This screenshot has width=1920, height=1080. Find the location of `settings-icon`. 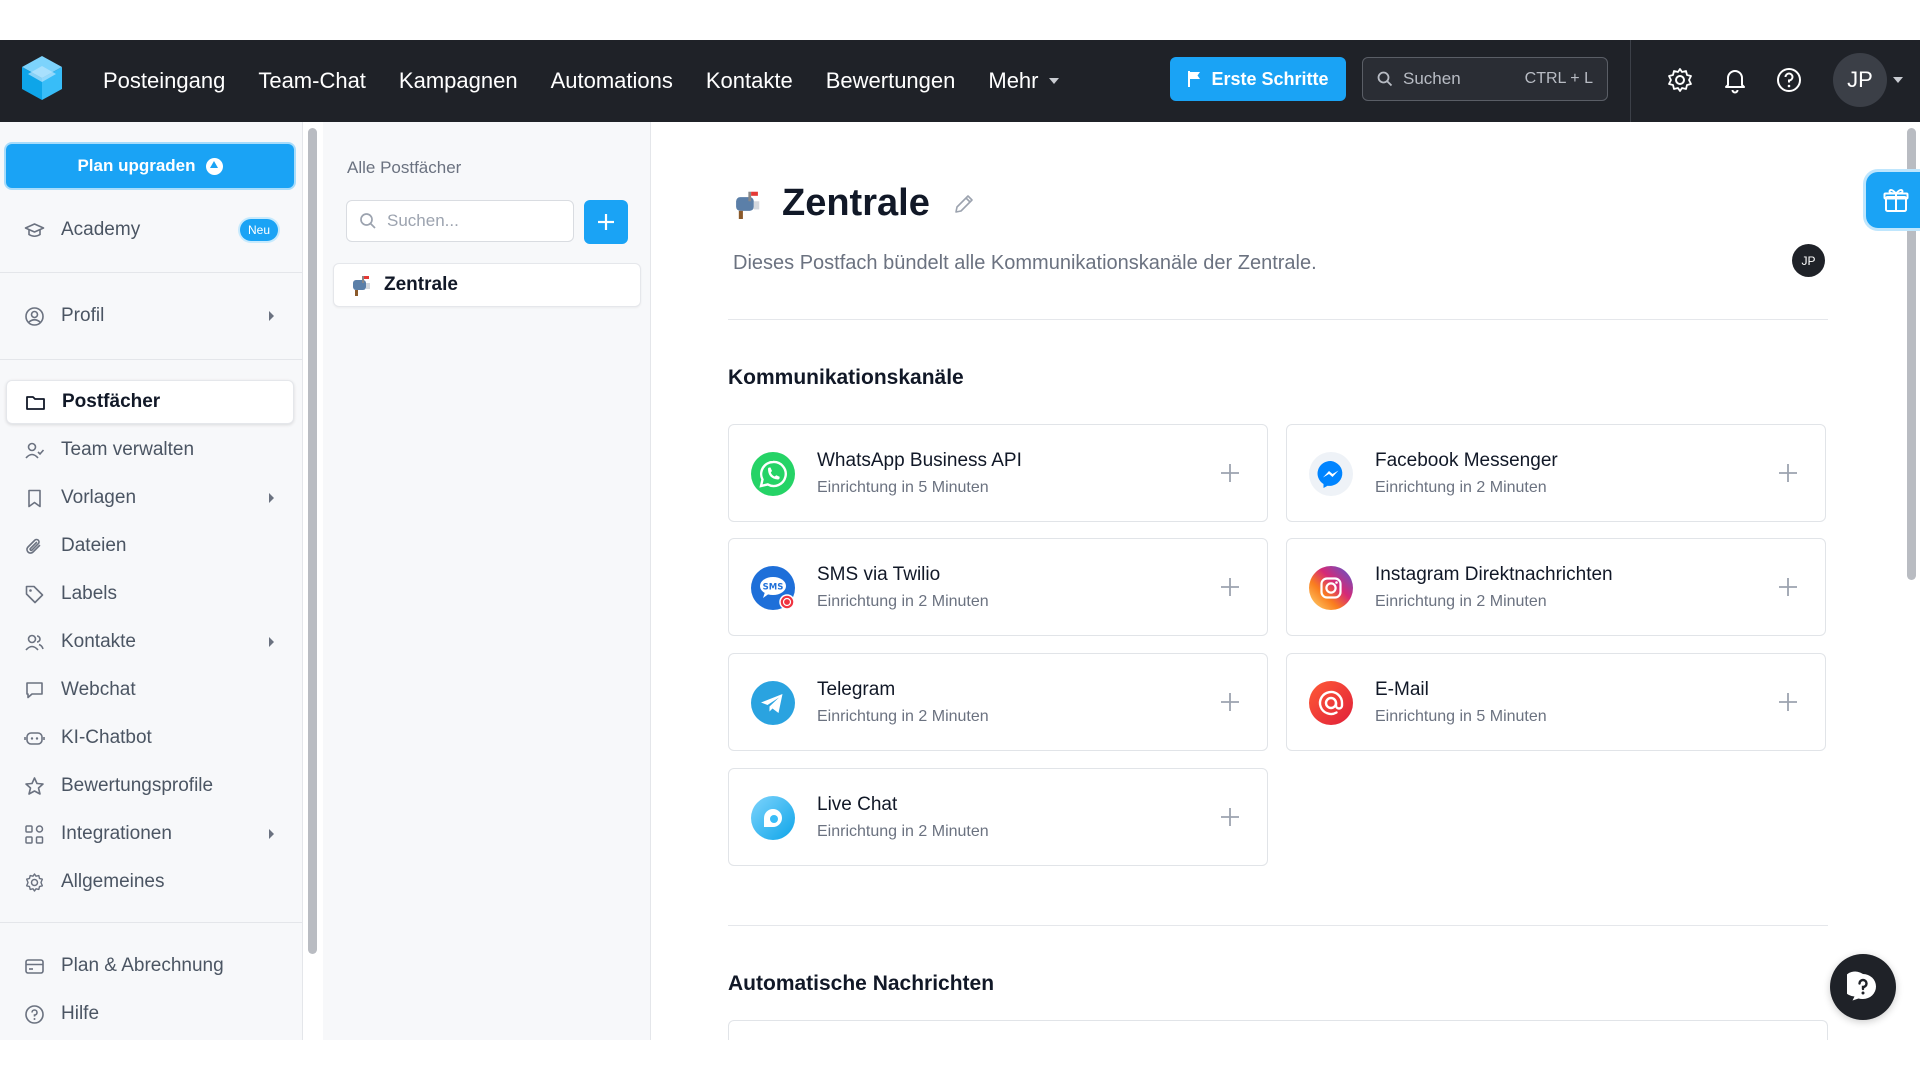

settings-icon is located at coordinates (1680, 80).